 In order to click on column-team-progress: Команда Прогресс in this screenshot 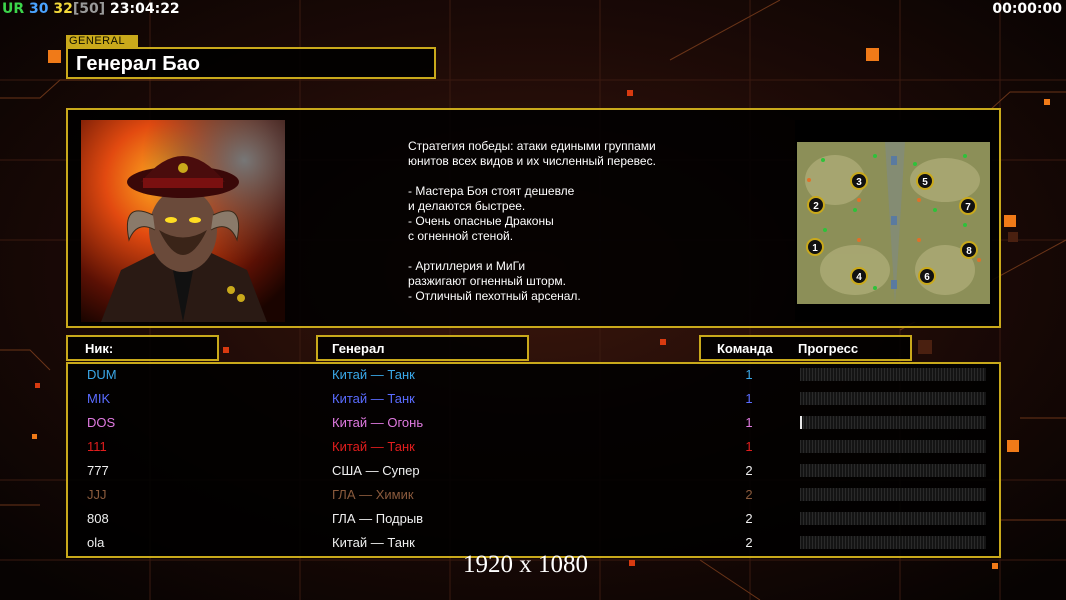, I will do `click(805, 348)`.